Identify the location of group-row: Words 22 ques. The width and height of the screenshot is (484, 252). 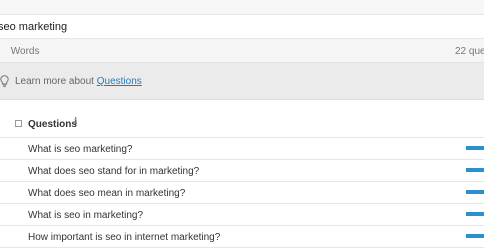
(242, 51).